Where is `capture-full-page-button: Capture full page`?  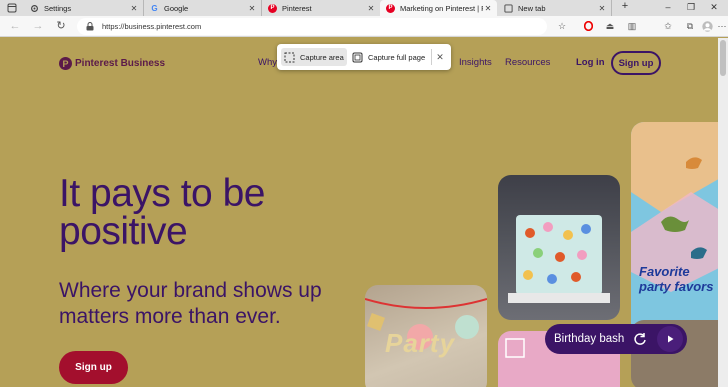 capture-full-page-button: Capture full page is located at coordinates (388, 57).